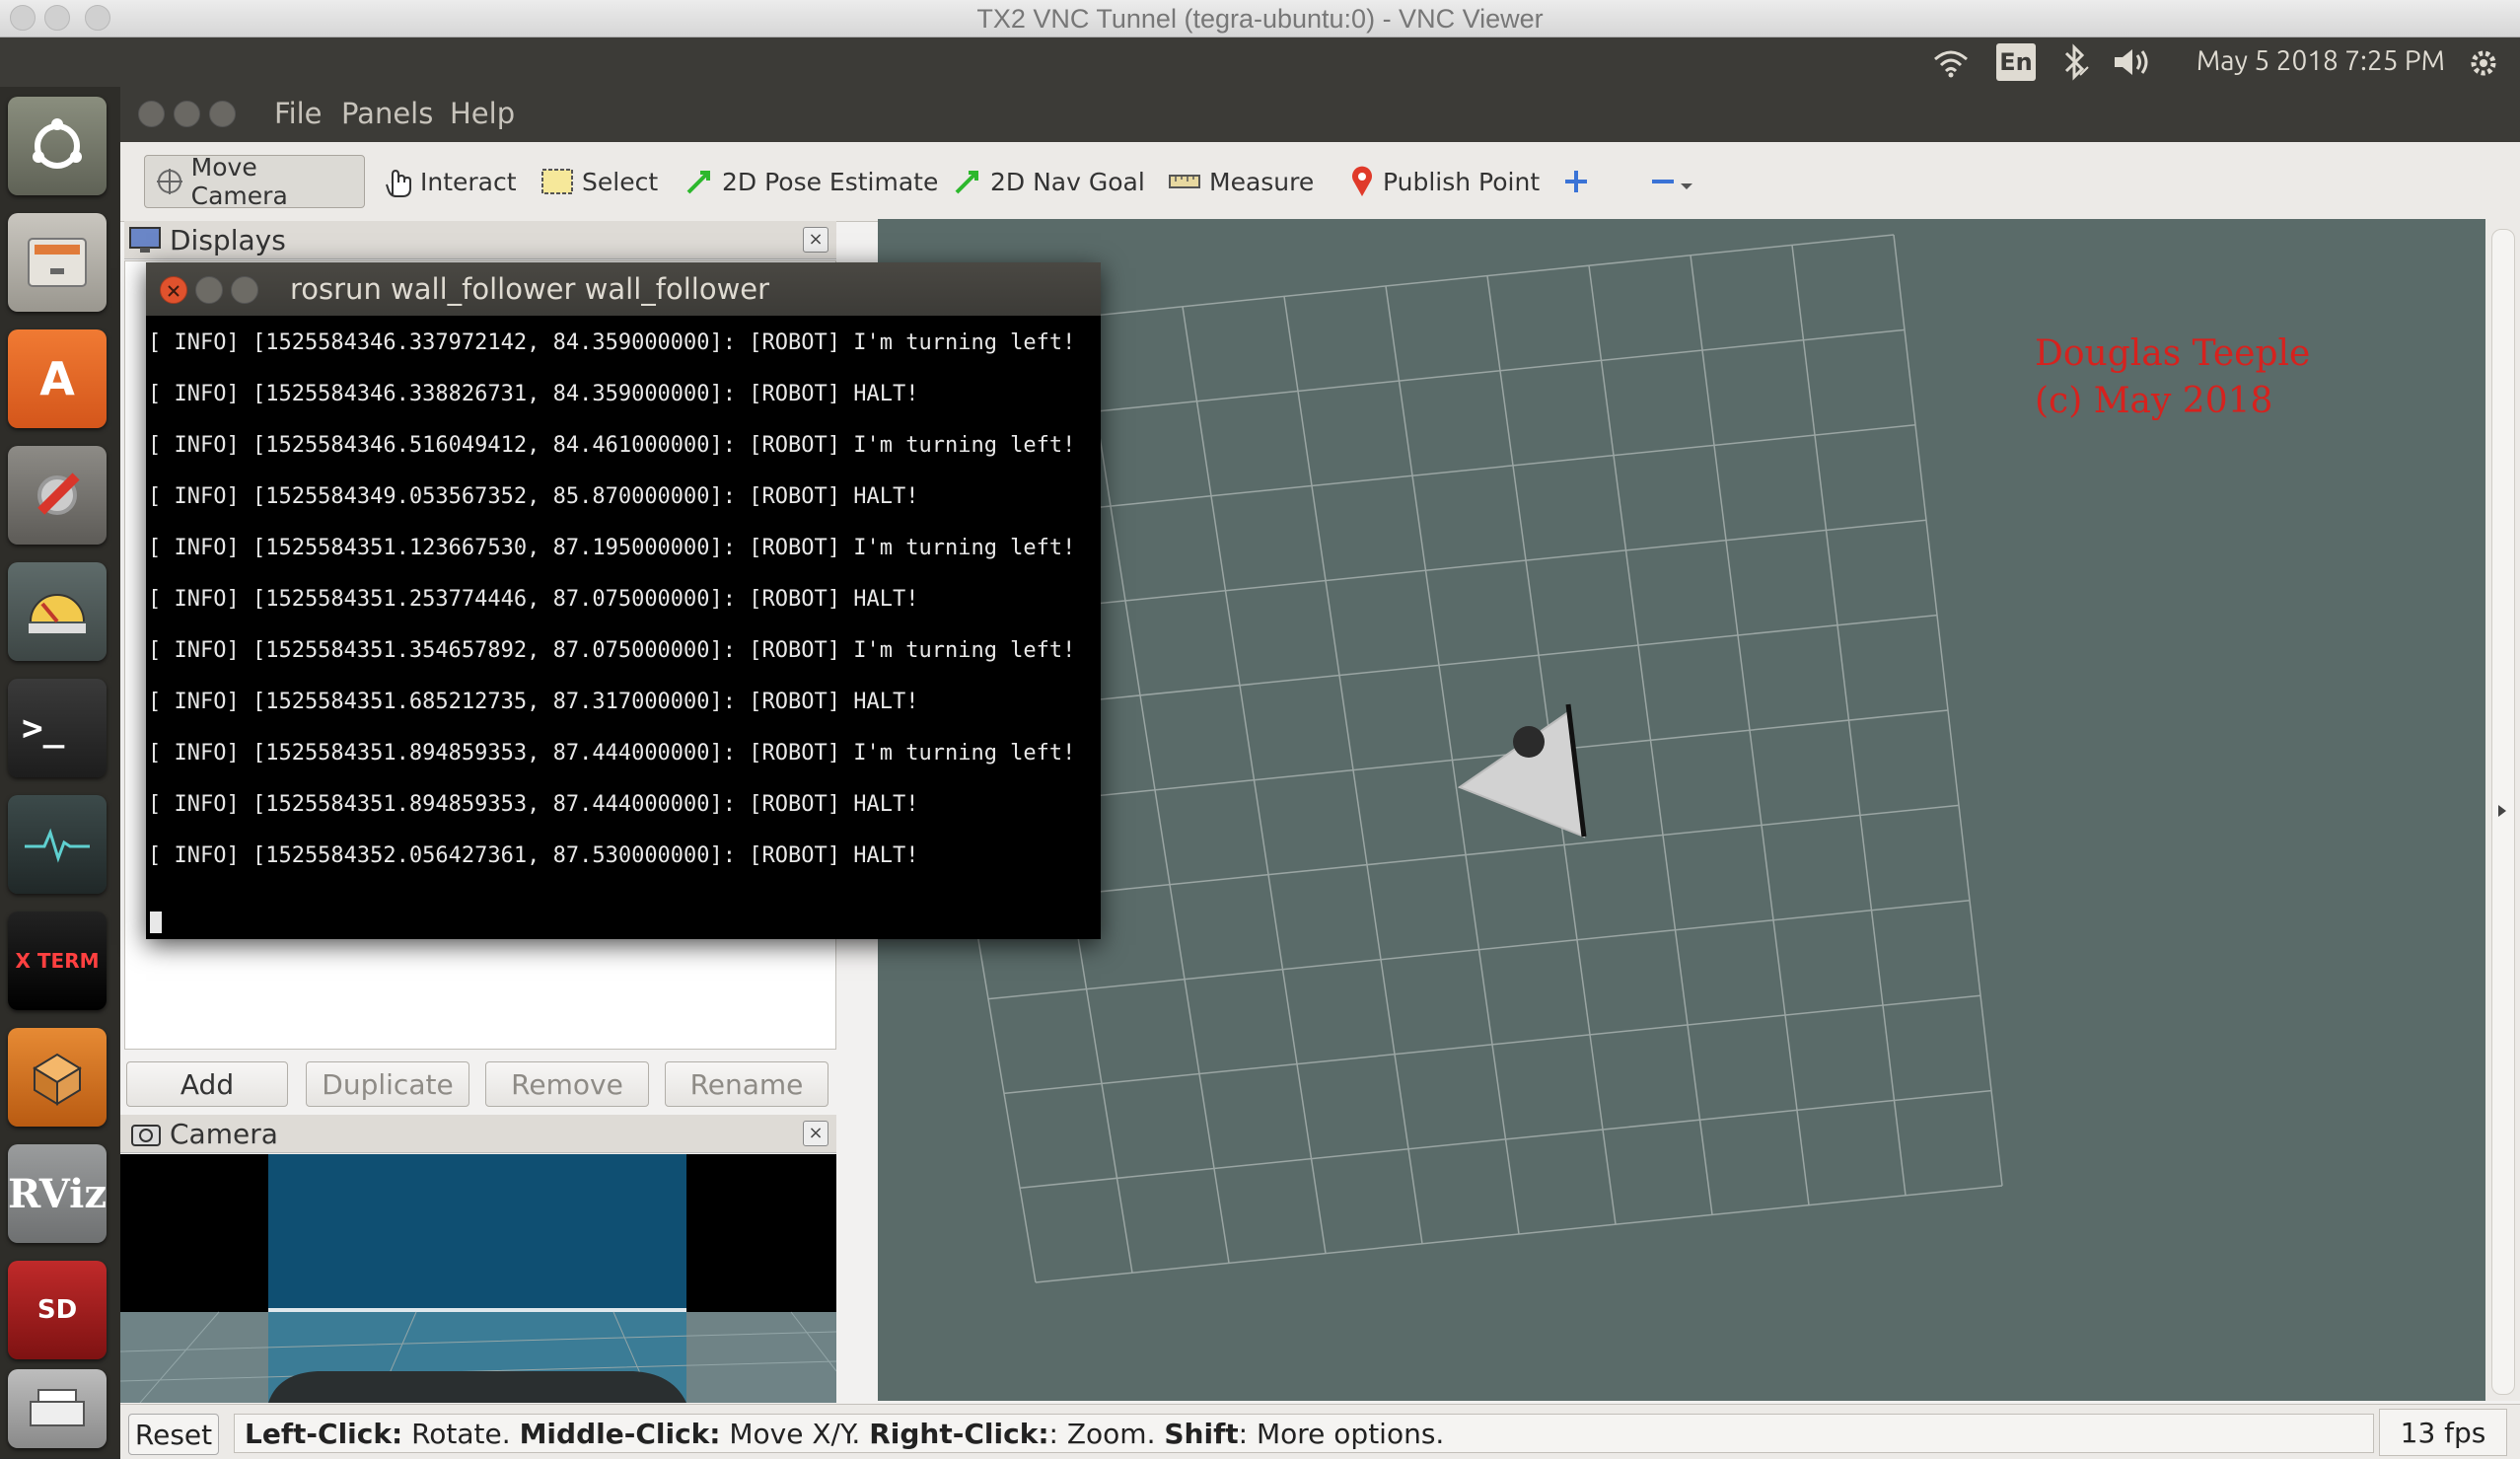 The height and width of the screenshot is (1459, 2520). I want to click on tool-select: Select, so click(599, 181).